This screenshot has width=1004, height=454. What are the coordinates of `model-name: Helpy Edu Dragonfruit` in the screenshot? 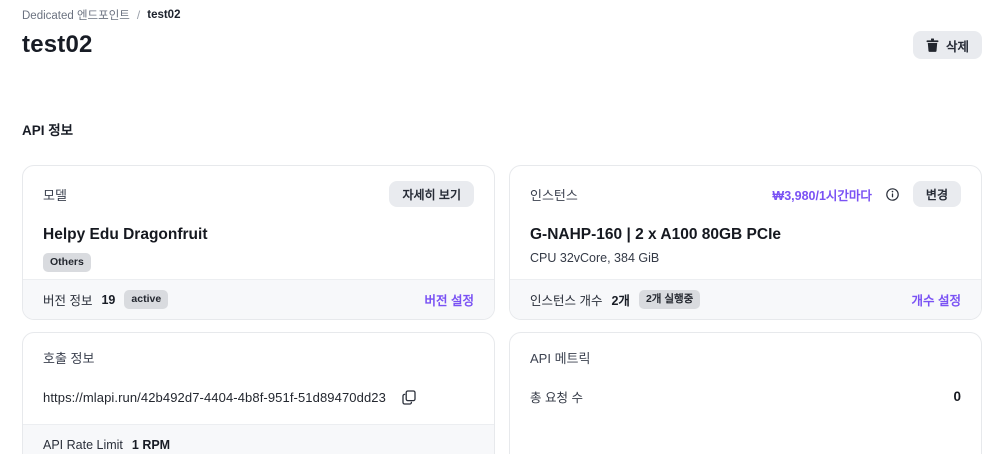 It's located at (125, 234).